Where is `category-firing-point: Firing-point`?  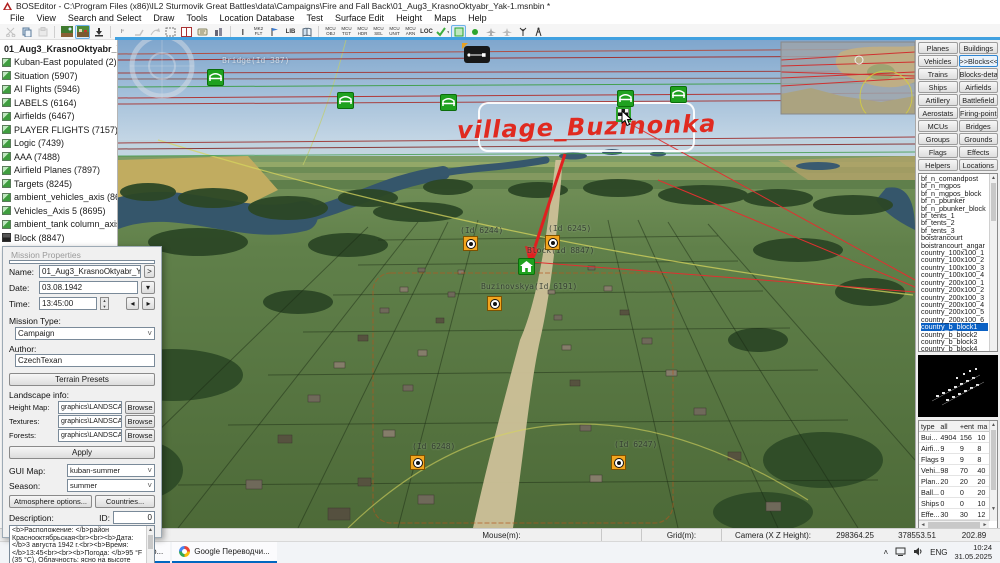
category-firing-point: Firing-point is located at coordinates (978, 113).